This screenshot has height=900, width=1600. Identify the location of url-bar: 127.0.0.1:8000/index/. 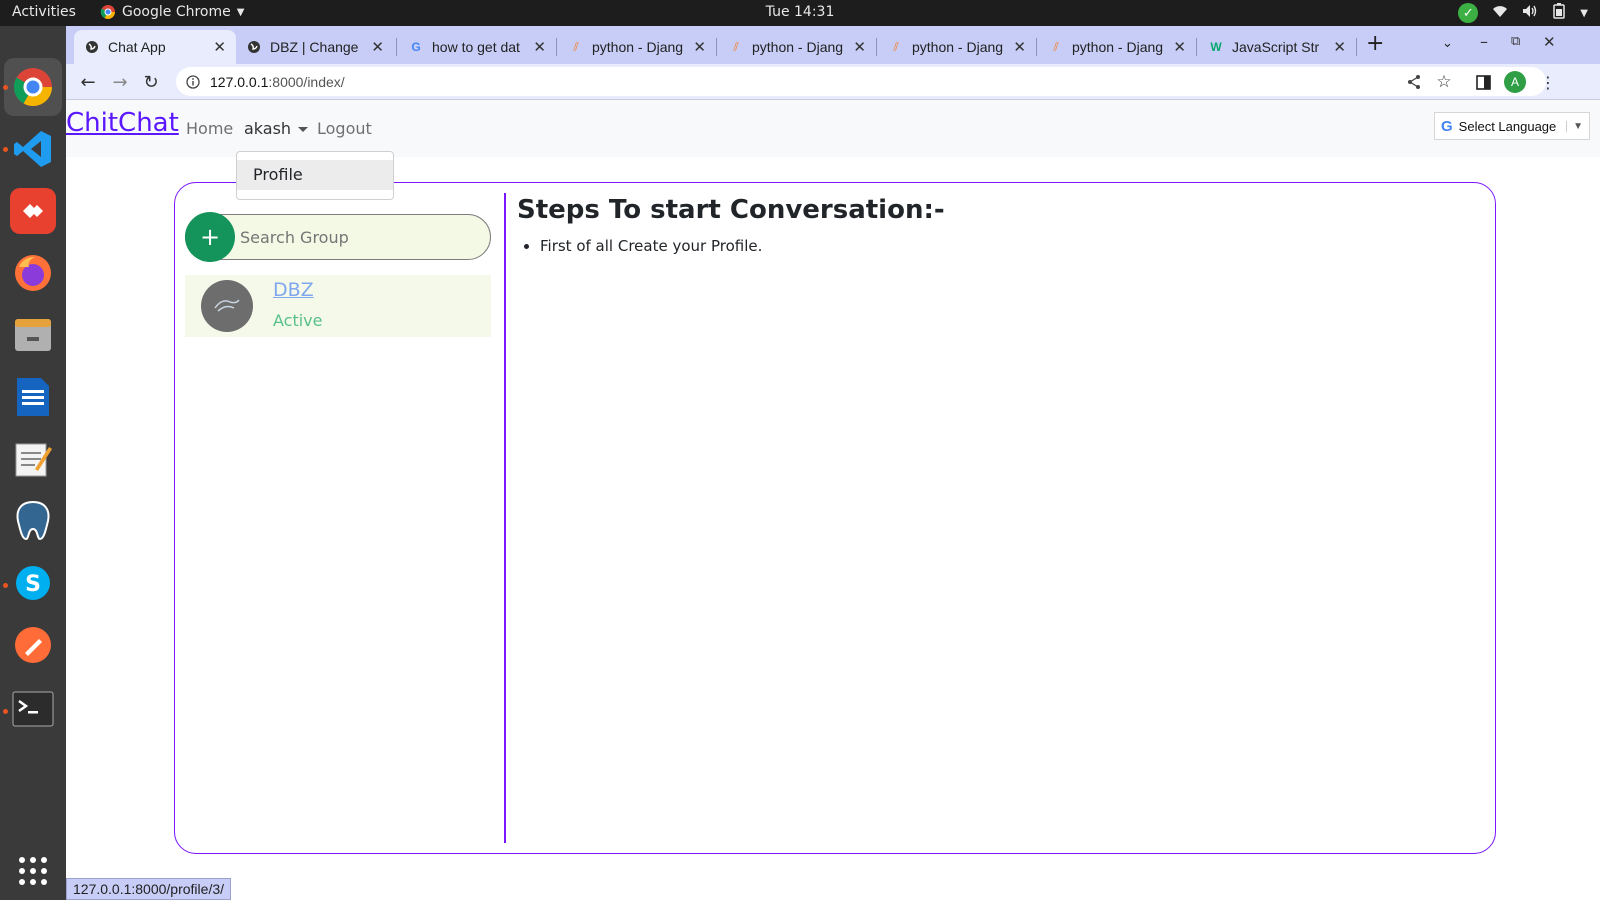
(861, 81).